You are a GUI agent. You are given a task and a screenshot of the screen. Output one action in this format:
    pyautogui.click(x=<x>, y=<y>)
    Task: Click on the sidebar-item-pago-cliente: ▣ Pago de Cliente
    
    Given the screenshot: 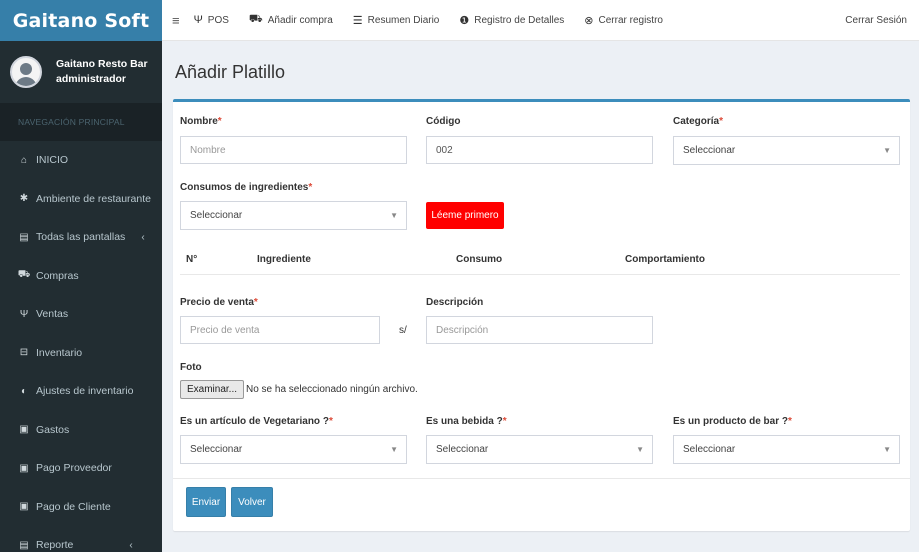 What is the action you would take?
    pyautogui.click(x=81, y=507)
    